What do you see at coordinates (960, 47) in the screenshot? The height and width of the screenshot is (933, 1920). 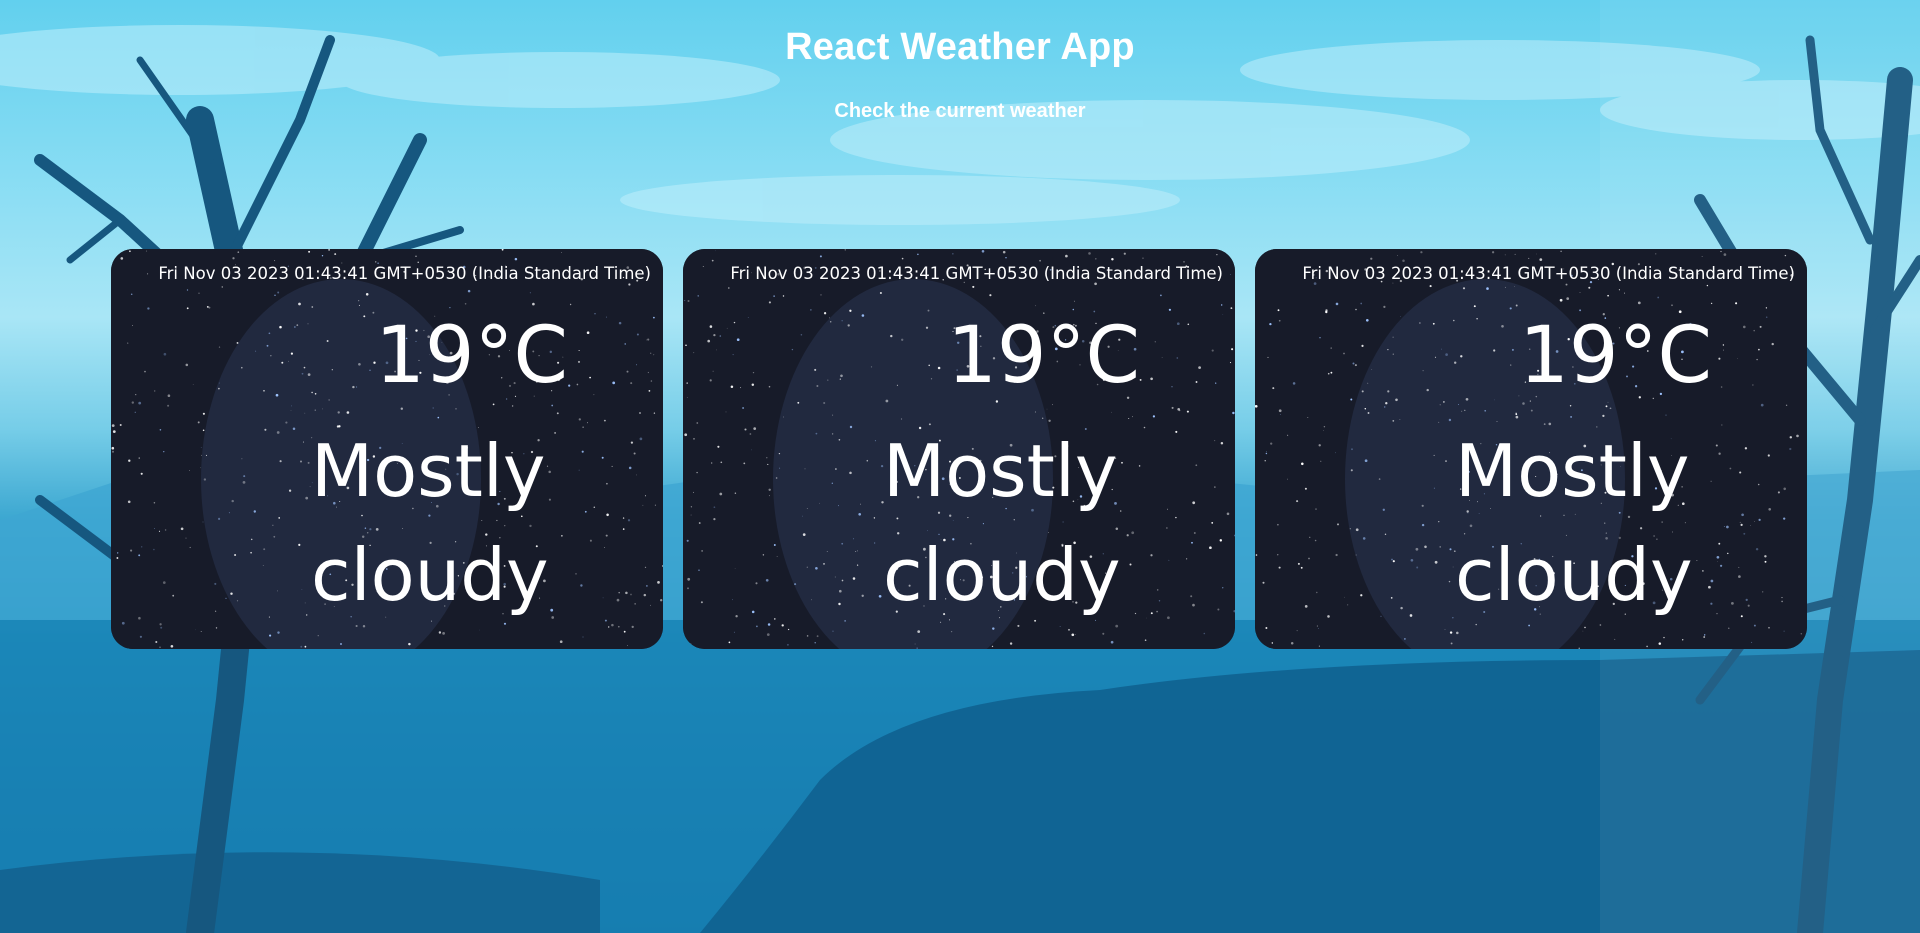 I see `app-title: React Weather App` at bounding box center [960, 47].